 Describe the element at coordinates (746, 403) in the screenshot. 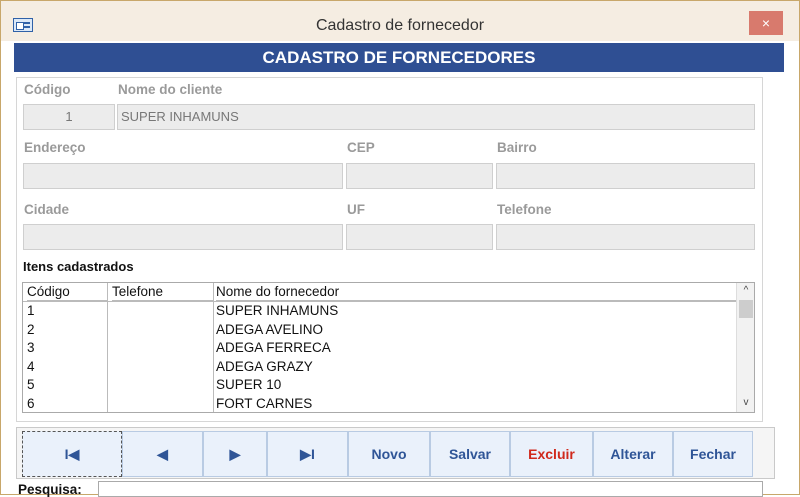

I see `scroll-down-icon: v` at that location.